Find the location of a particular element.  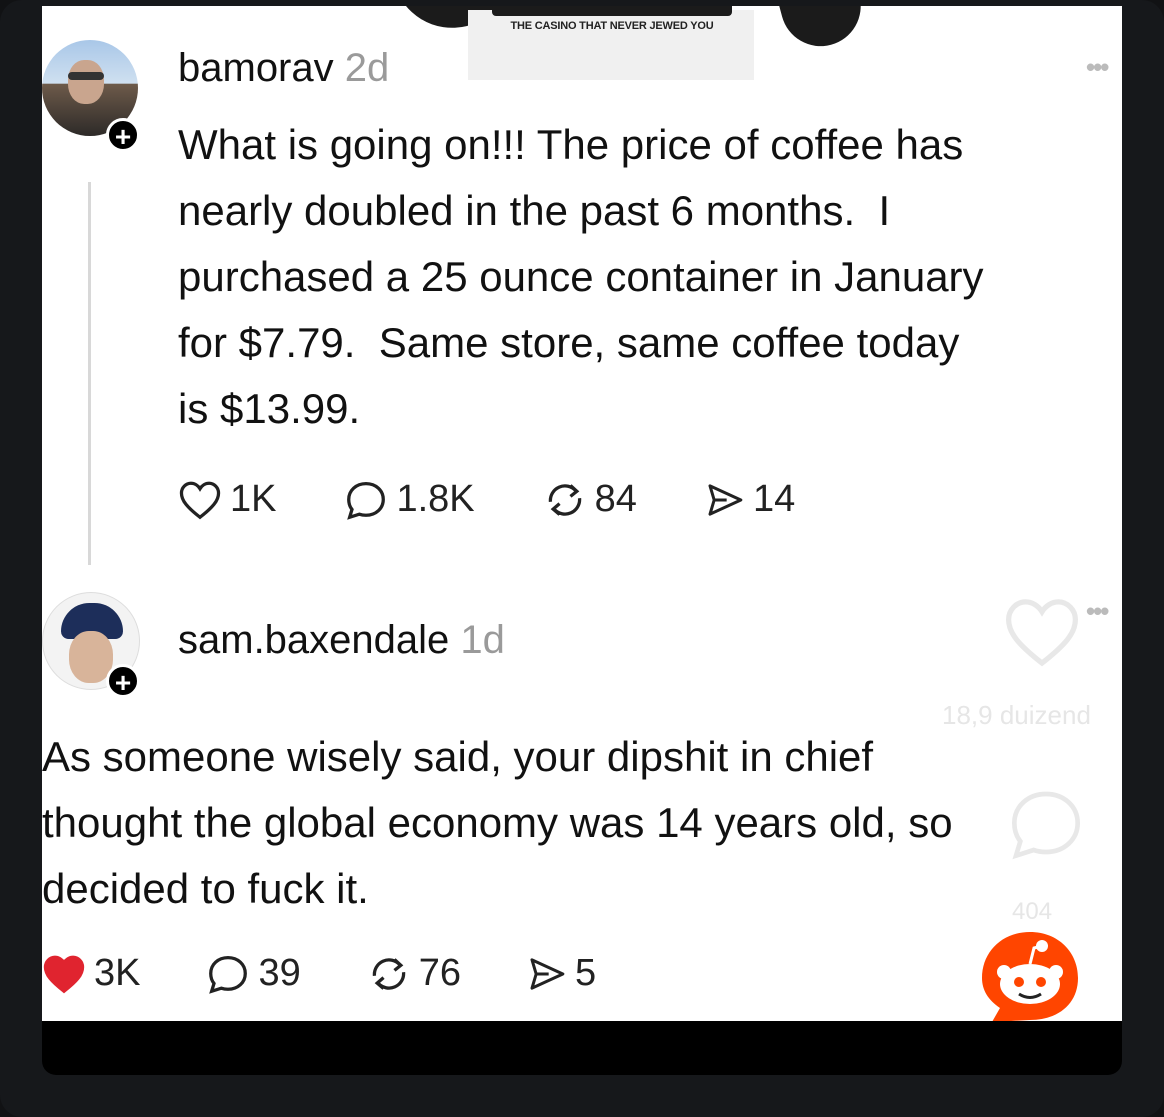

watermark-comment-icon is located at coordinates (1046, 825).